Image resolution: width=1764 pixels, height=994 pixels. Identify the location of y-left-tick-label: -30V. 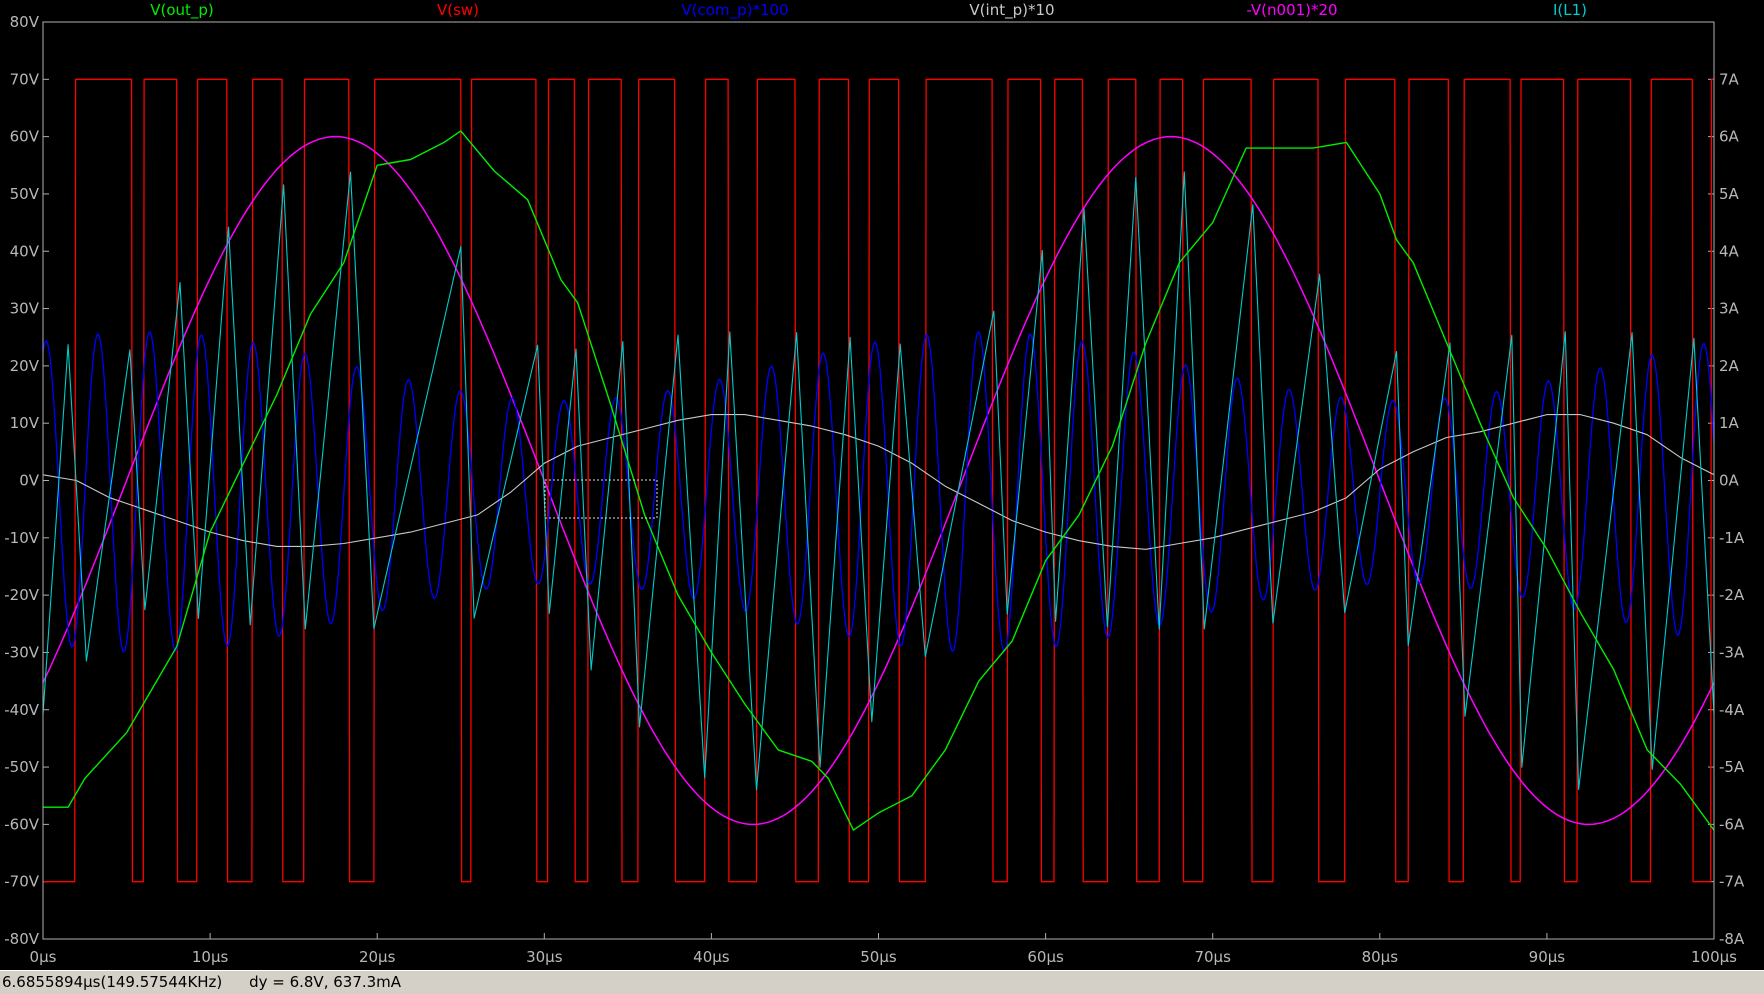
(21, 652).